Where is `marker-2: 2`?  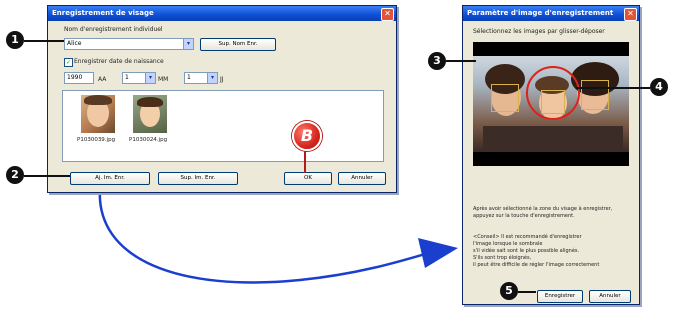
marker-2: 2 is located at coordinates (15, 175).